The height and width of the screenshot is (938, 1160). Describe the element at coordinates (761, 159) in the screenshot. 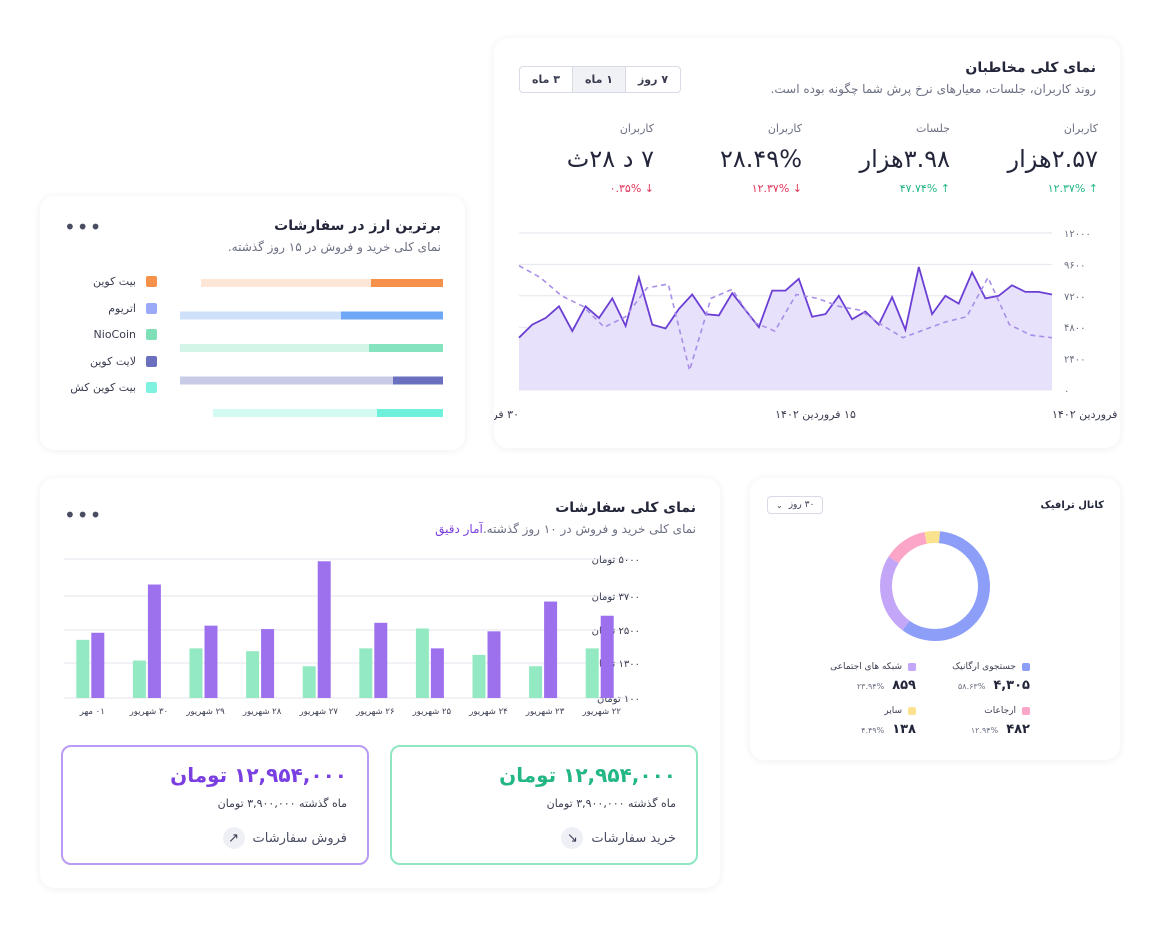

I see `stat-value: ۲۸.۴۹%` at that location.